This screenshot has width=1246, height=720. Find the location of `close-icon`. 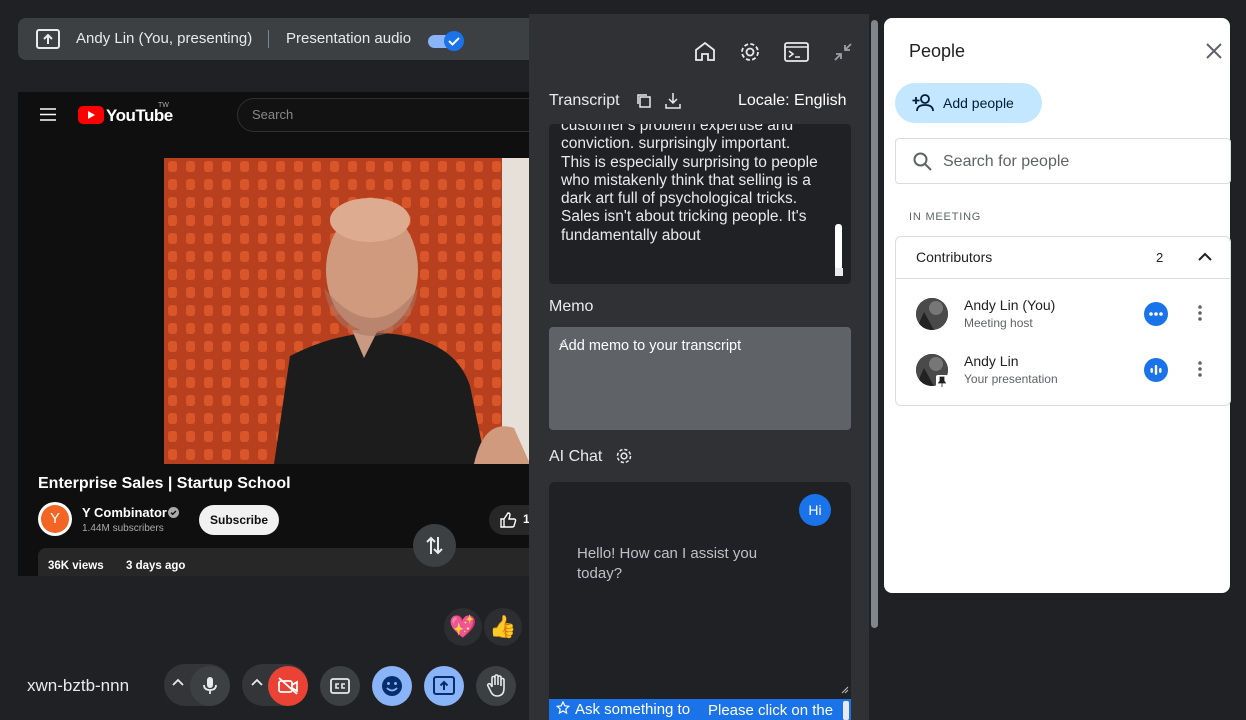

close-icon is located at coordinates (1214, 51).